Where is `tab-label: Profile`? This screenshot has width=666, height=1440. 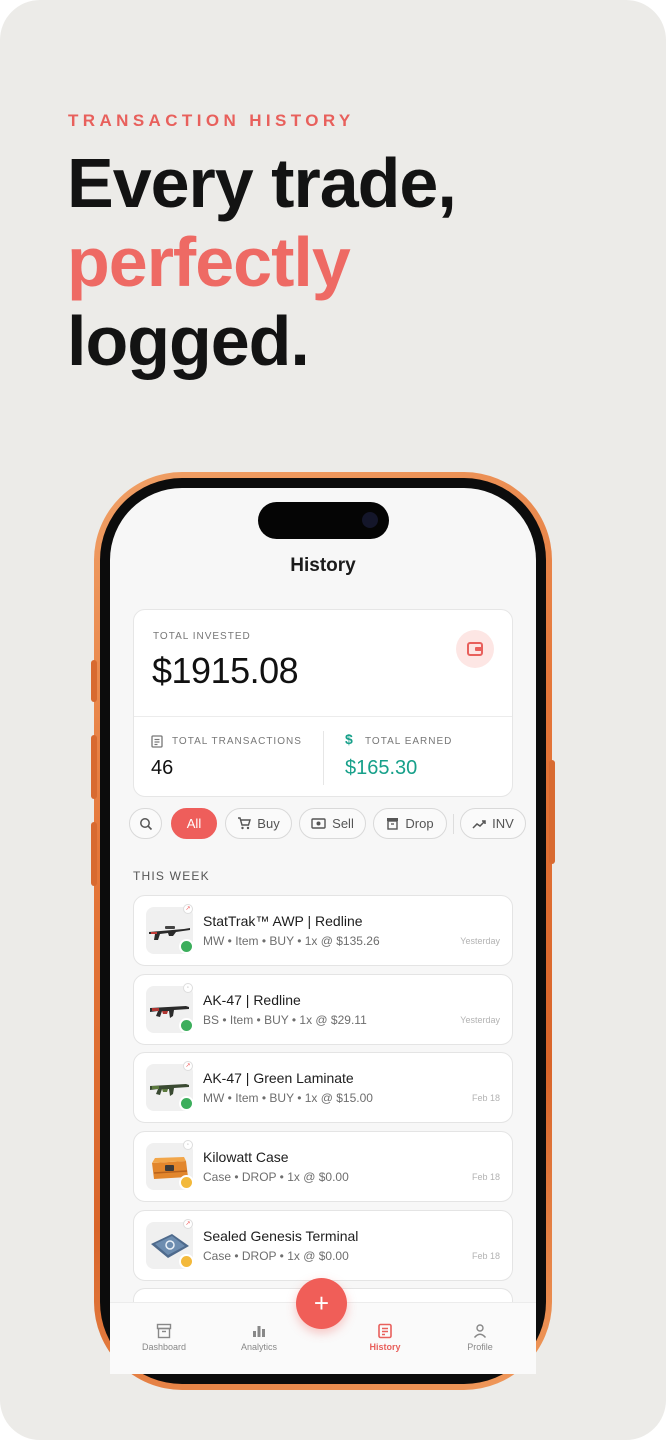 tab-label: Profile is located at coordinates (480, 1347).